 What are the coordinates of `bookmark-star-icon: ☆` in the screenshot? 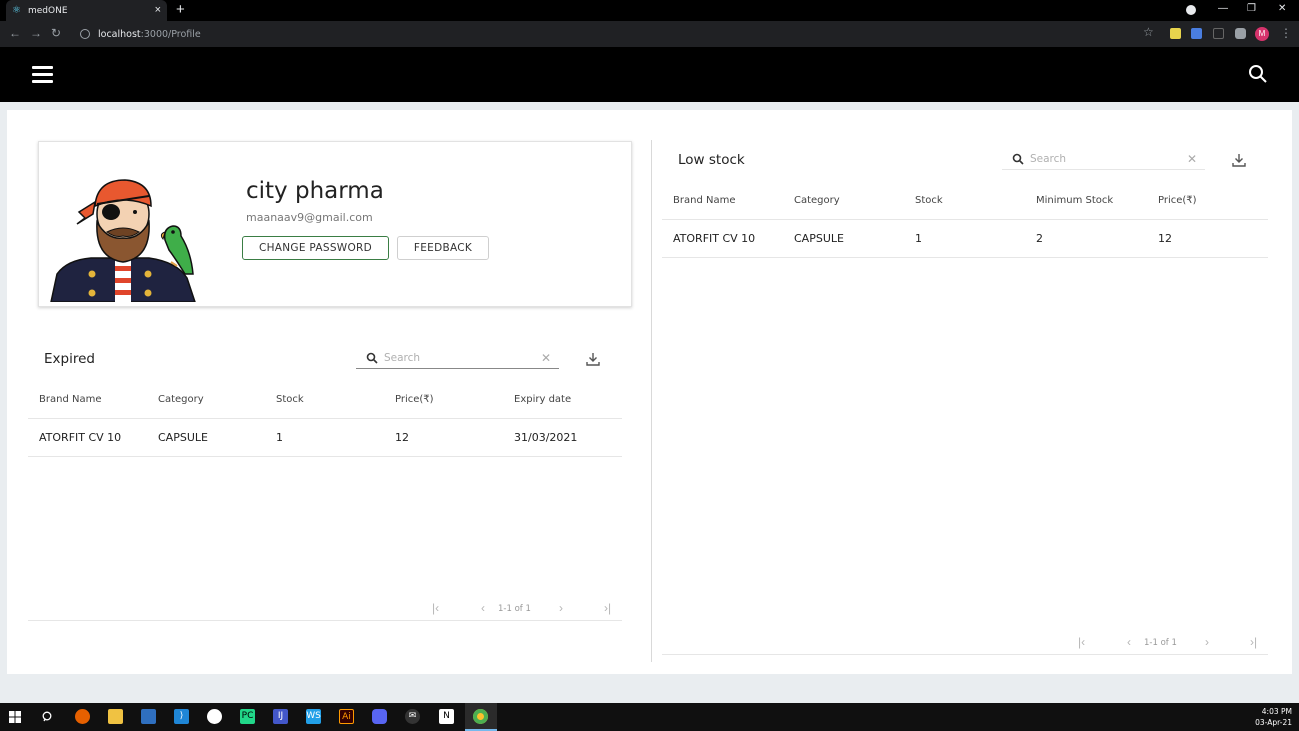 It's located at (1148, 32).